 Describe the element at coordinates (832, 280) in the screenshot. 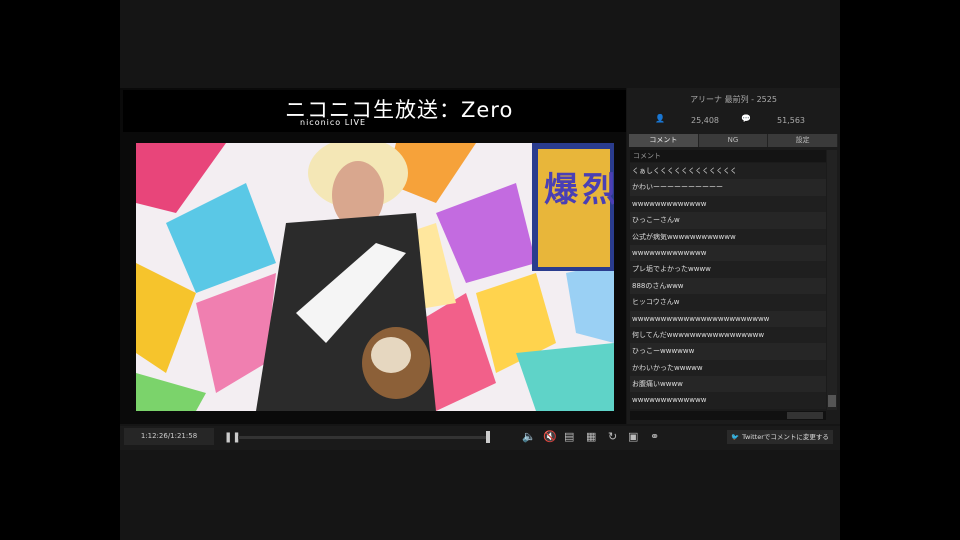

I see `comment-scrollbar` at that location.